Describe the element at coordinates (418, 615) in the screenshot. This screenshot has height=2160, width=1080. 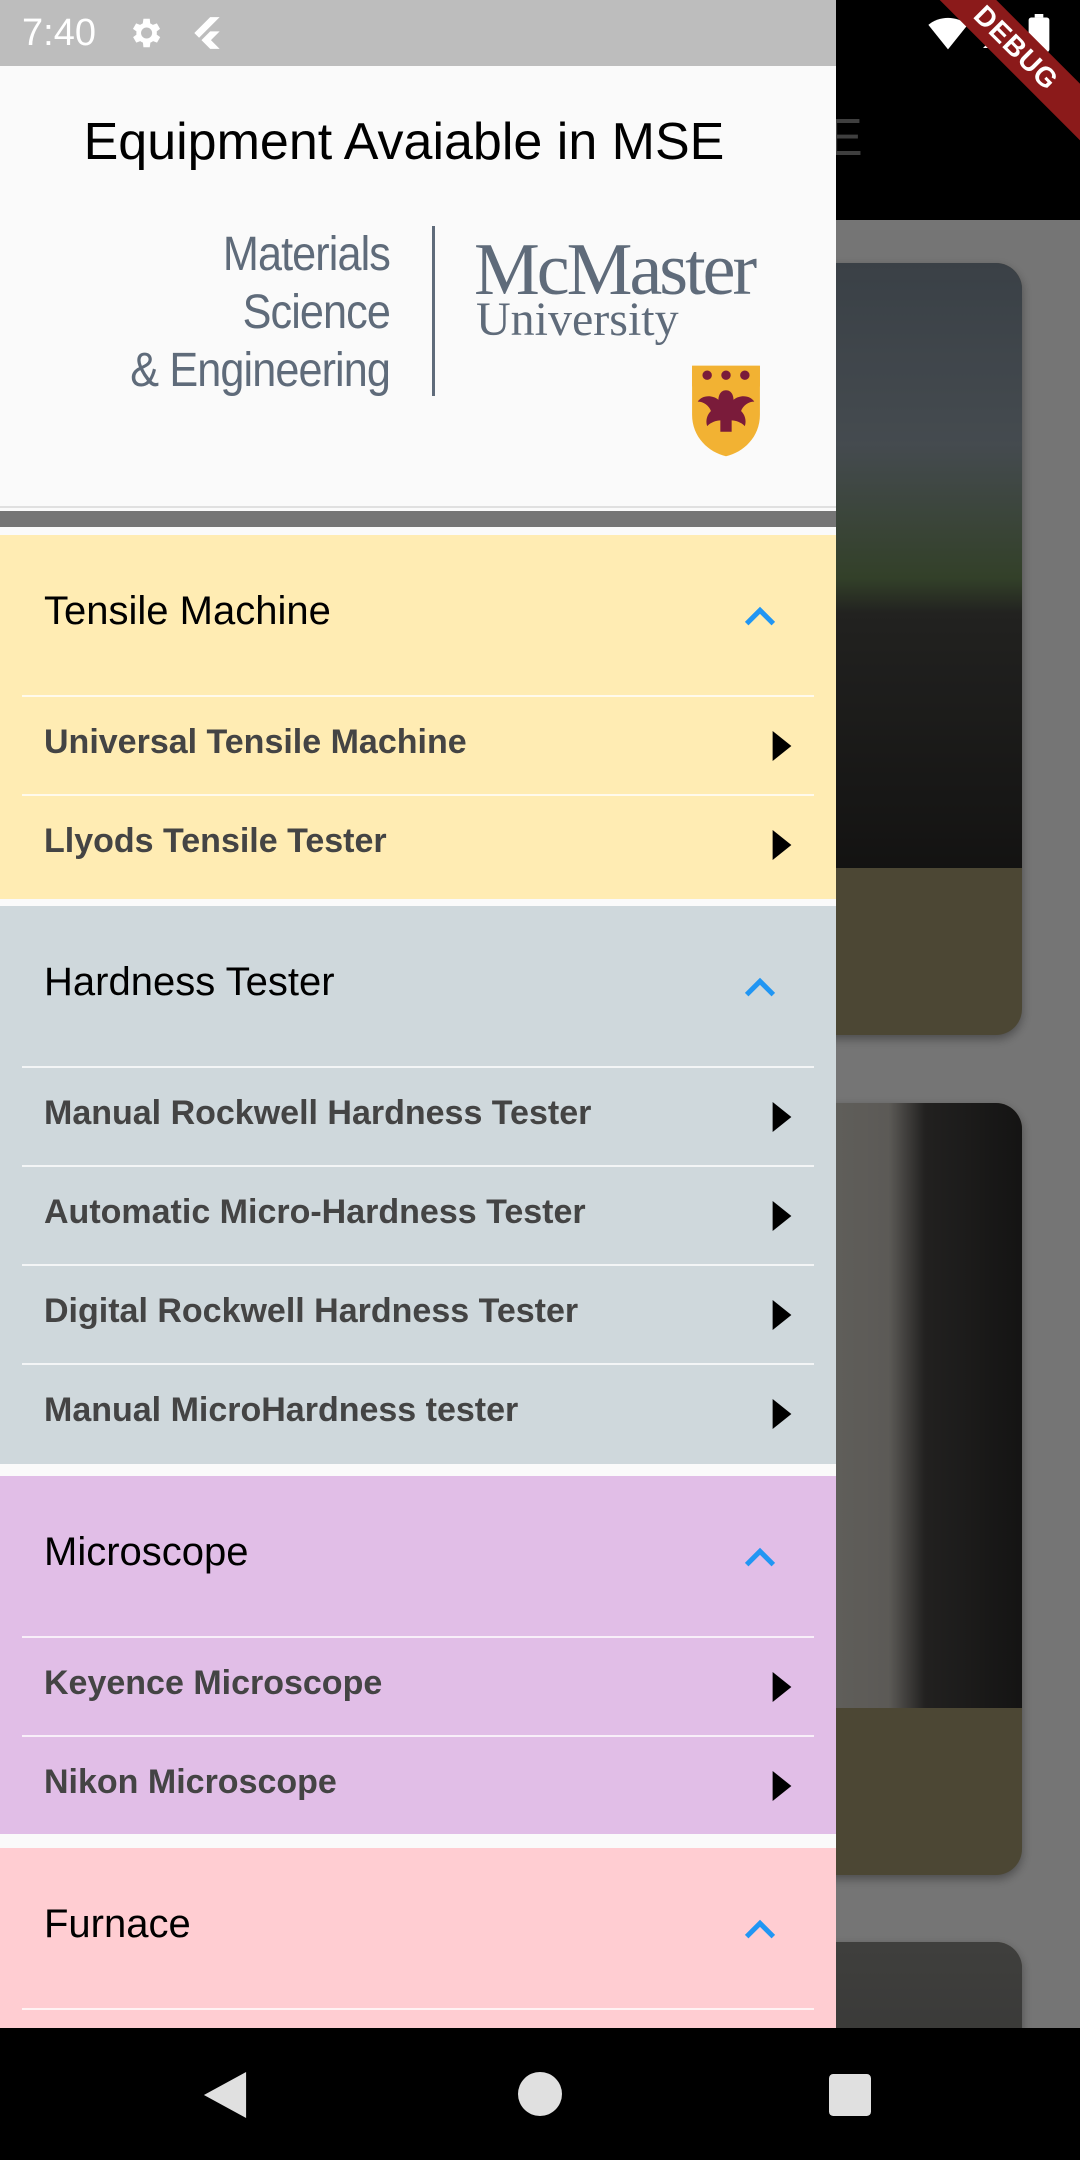
I see `section-header: Tensile Machine` at that location.